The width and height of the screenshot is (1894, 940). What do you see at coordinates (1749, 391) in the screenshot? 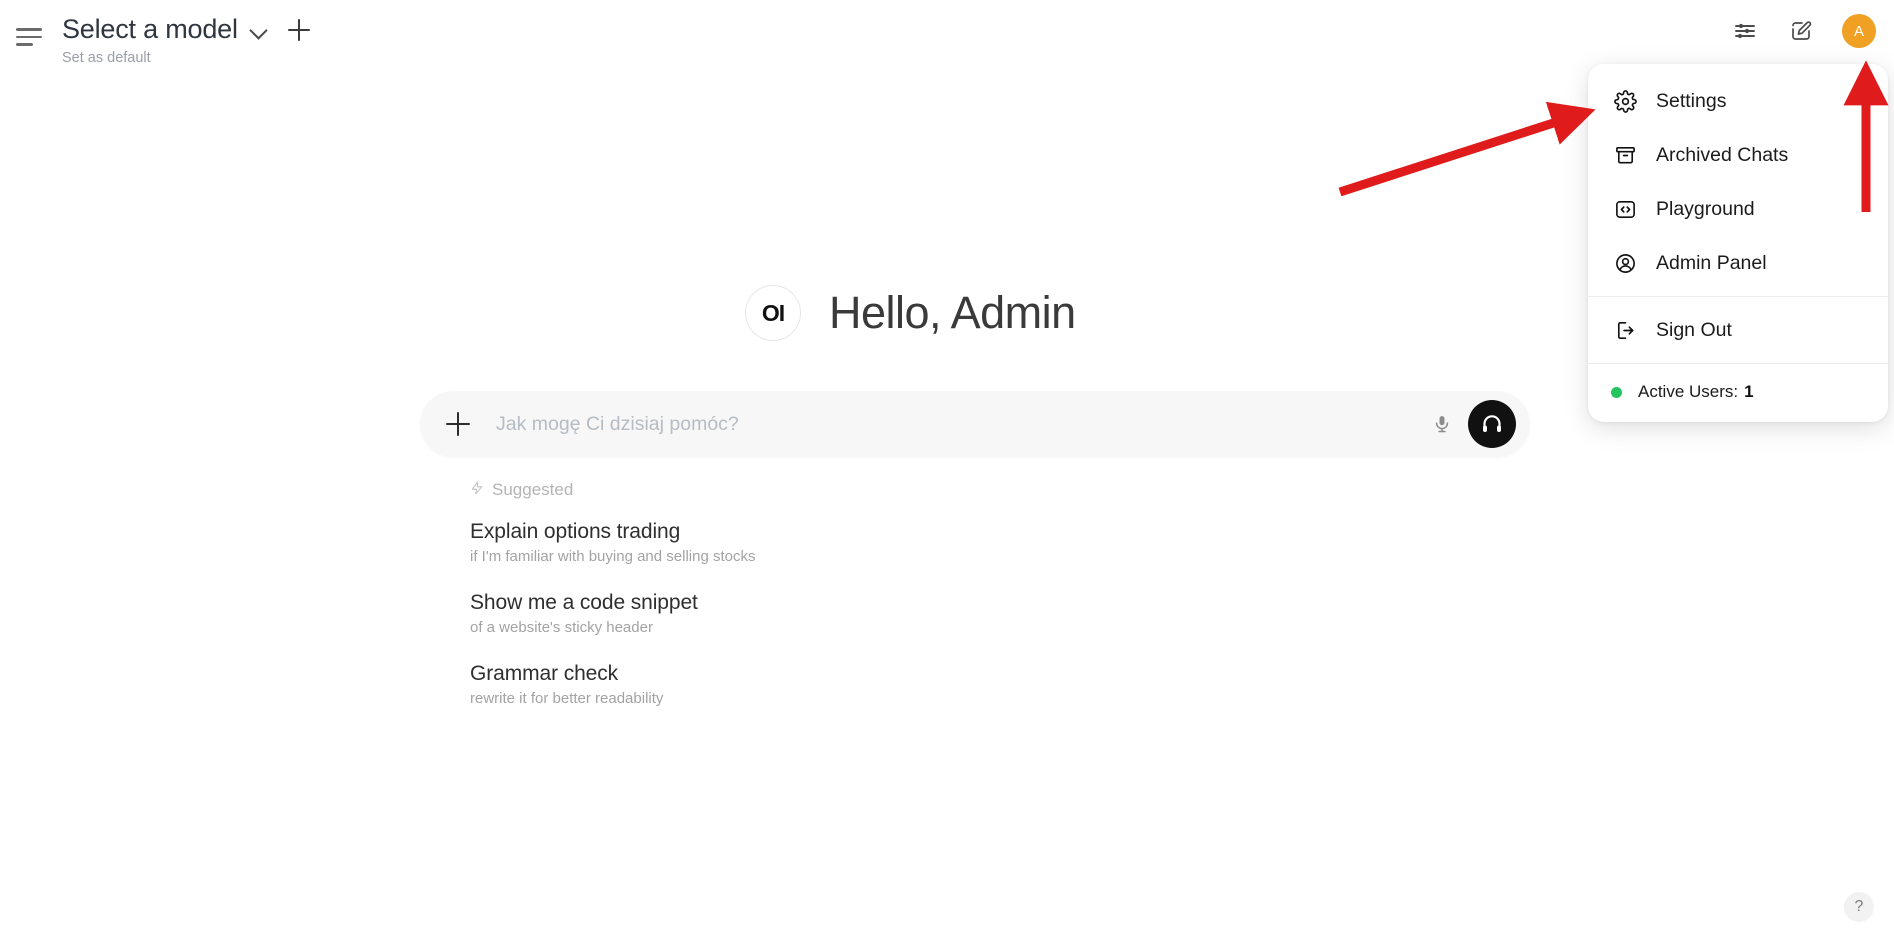
I see `active-users-count: 1` at bounding box center [1749, 391].